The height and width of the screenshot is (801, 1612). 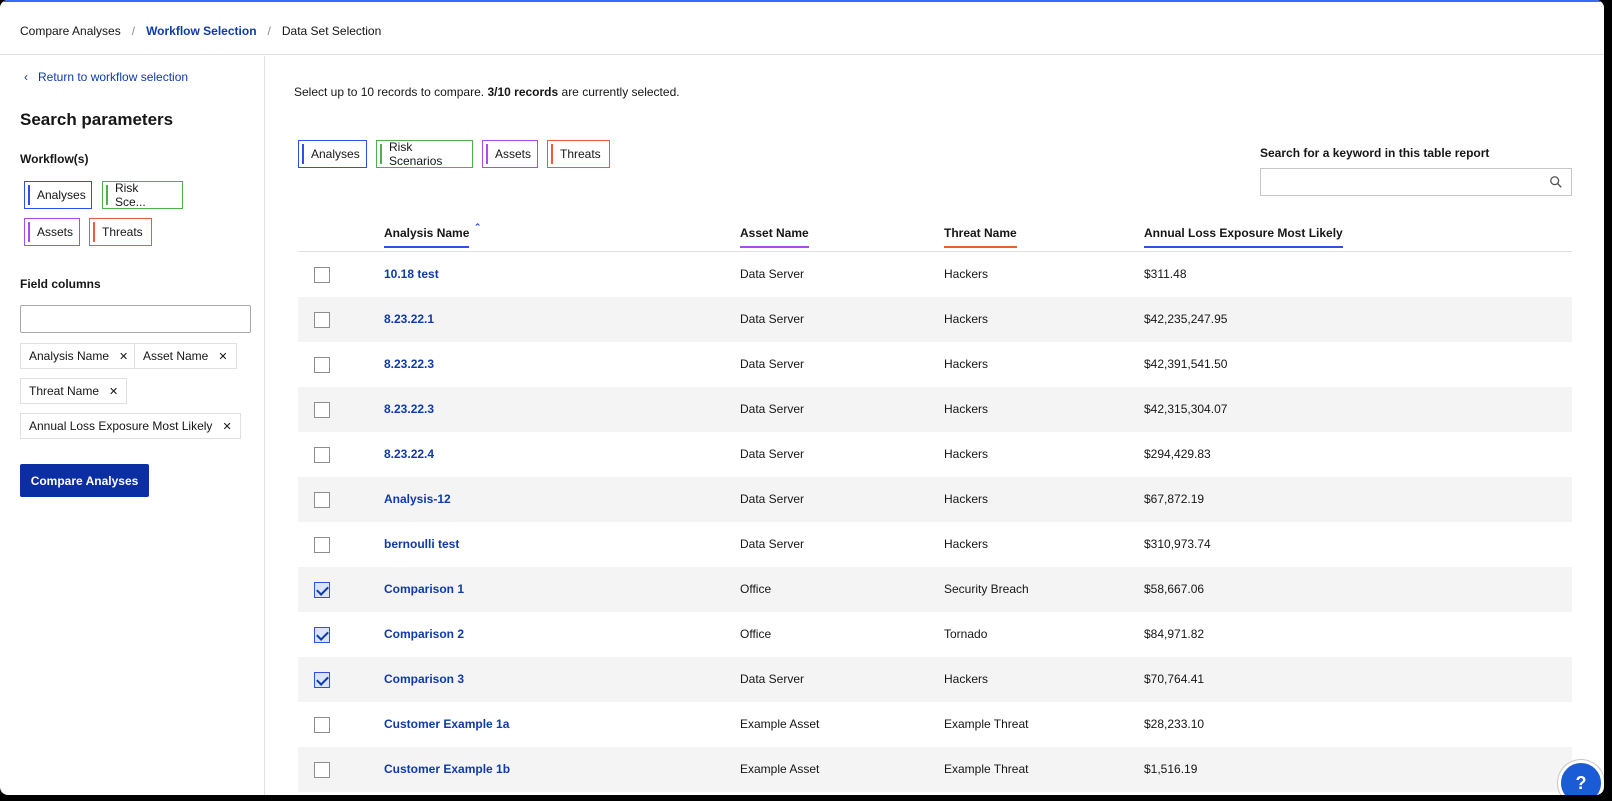 I want to click on workflows-label: Workflow(s), so click(x=54, y=159).